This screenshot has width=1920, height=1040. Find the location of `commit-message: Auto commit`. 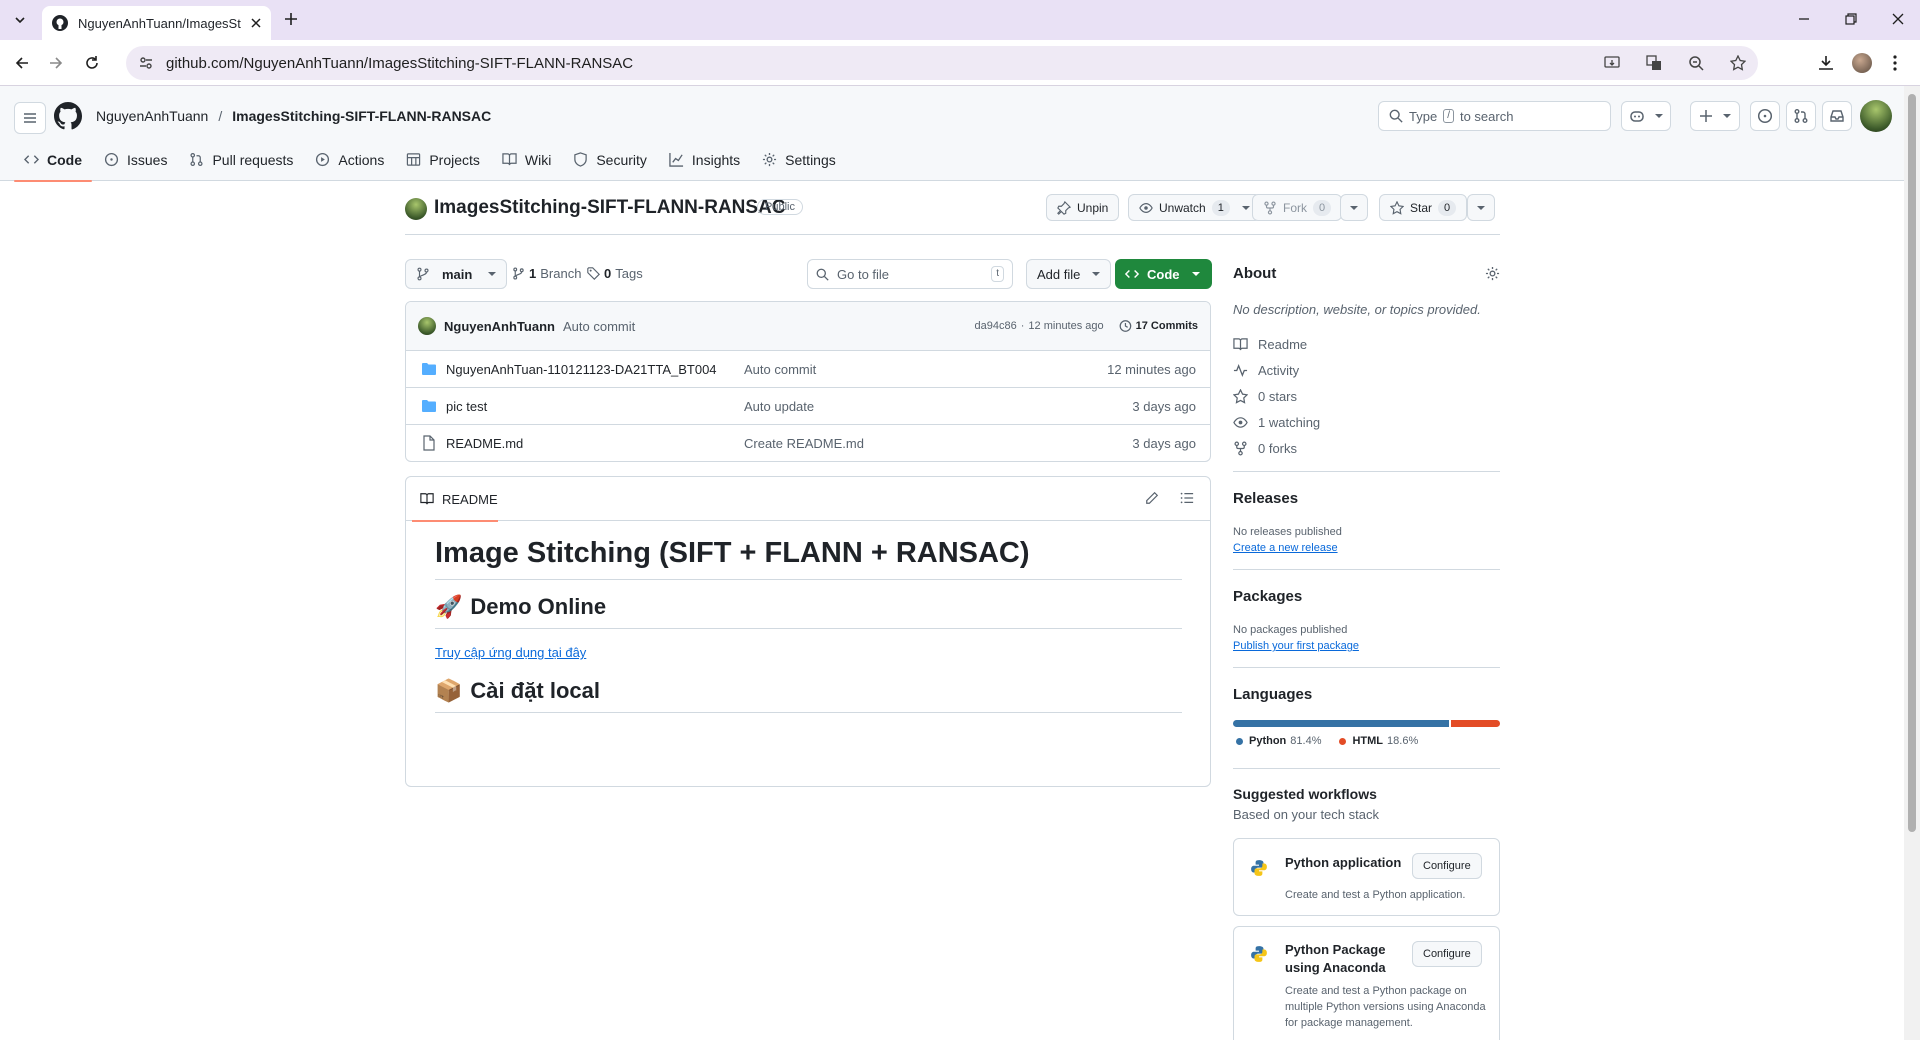

commit-message: Auto commit is located at coordinates (599, 326).